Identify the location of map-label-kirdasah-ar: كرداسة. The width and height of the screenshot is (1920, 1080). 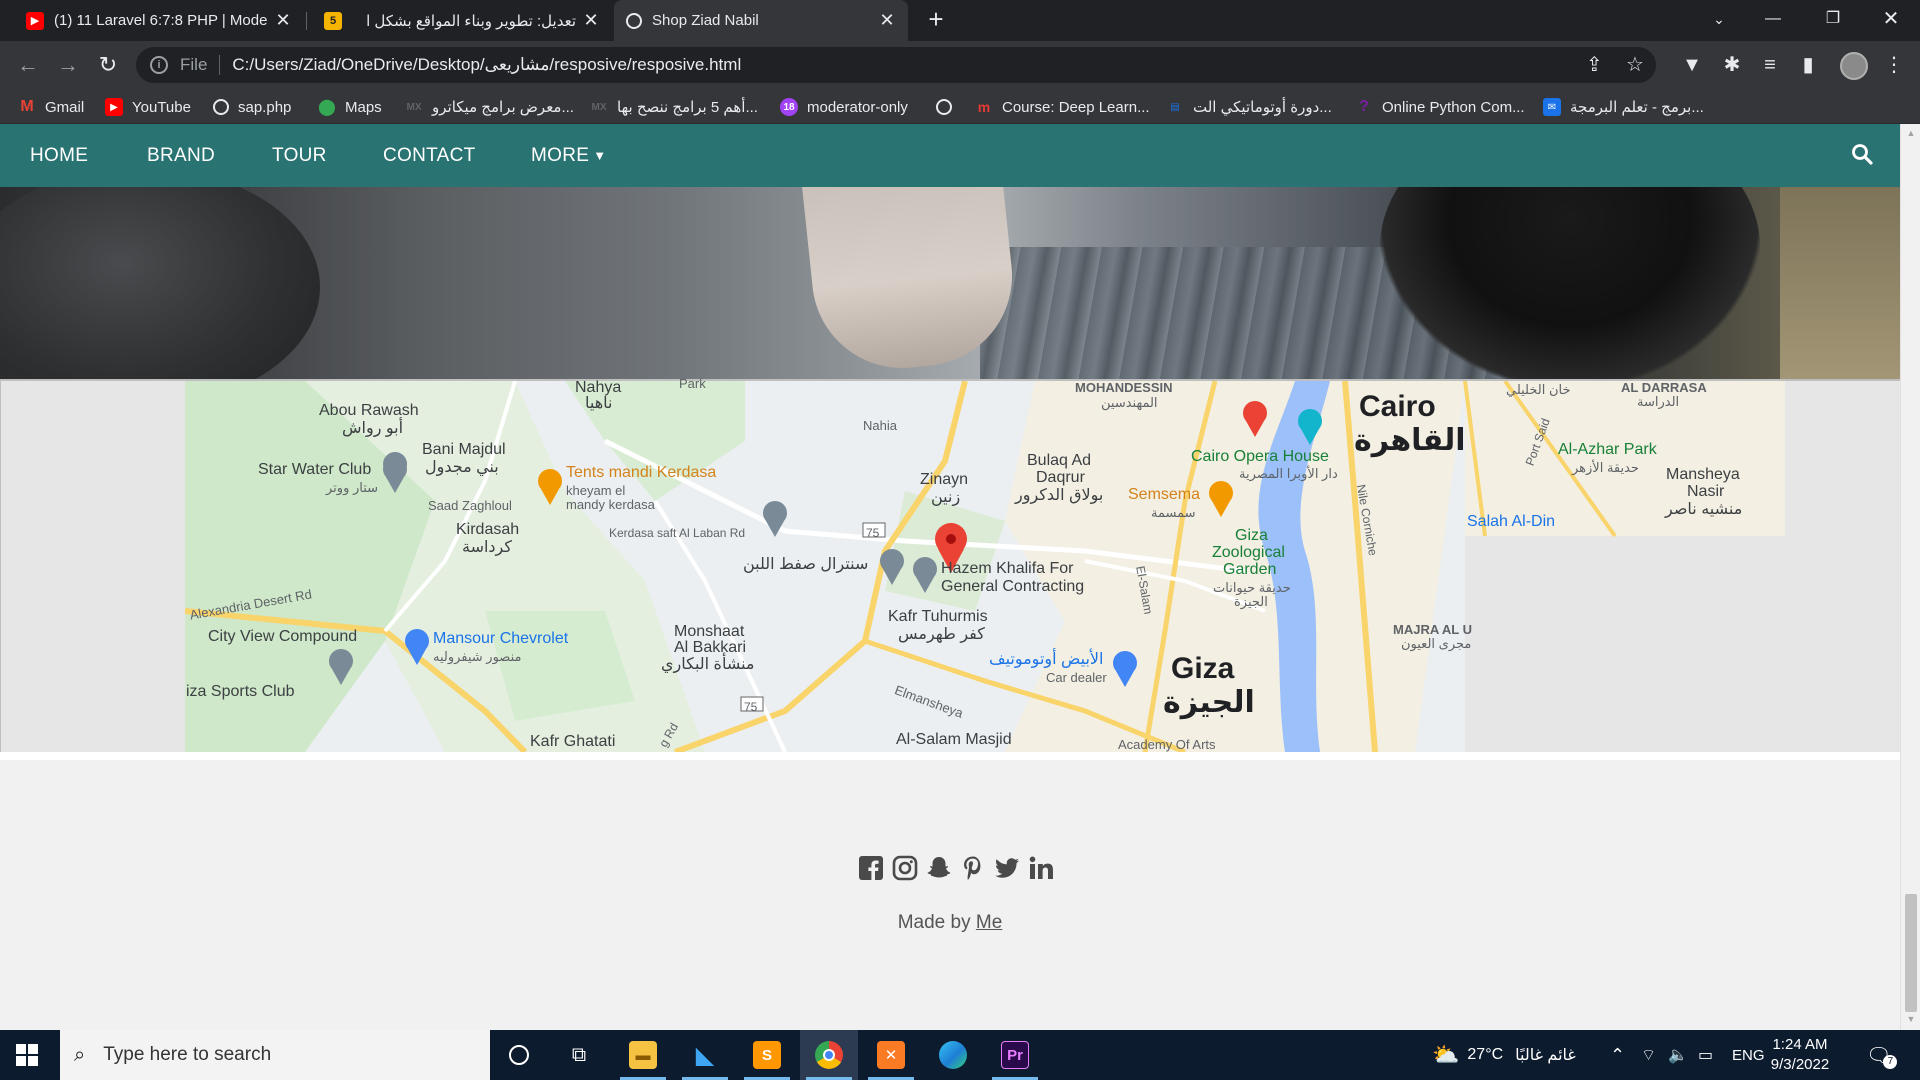
(487, 547).